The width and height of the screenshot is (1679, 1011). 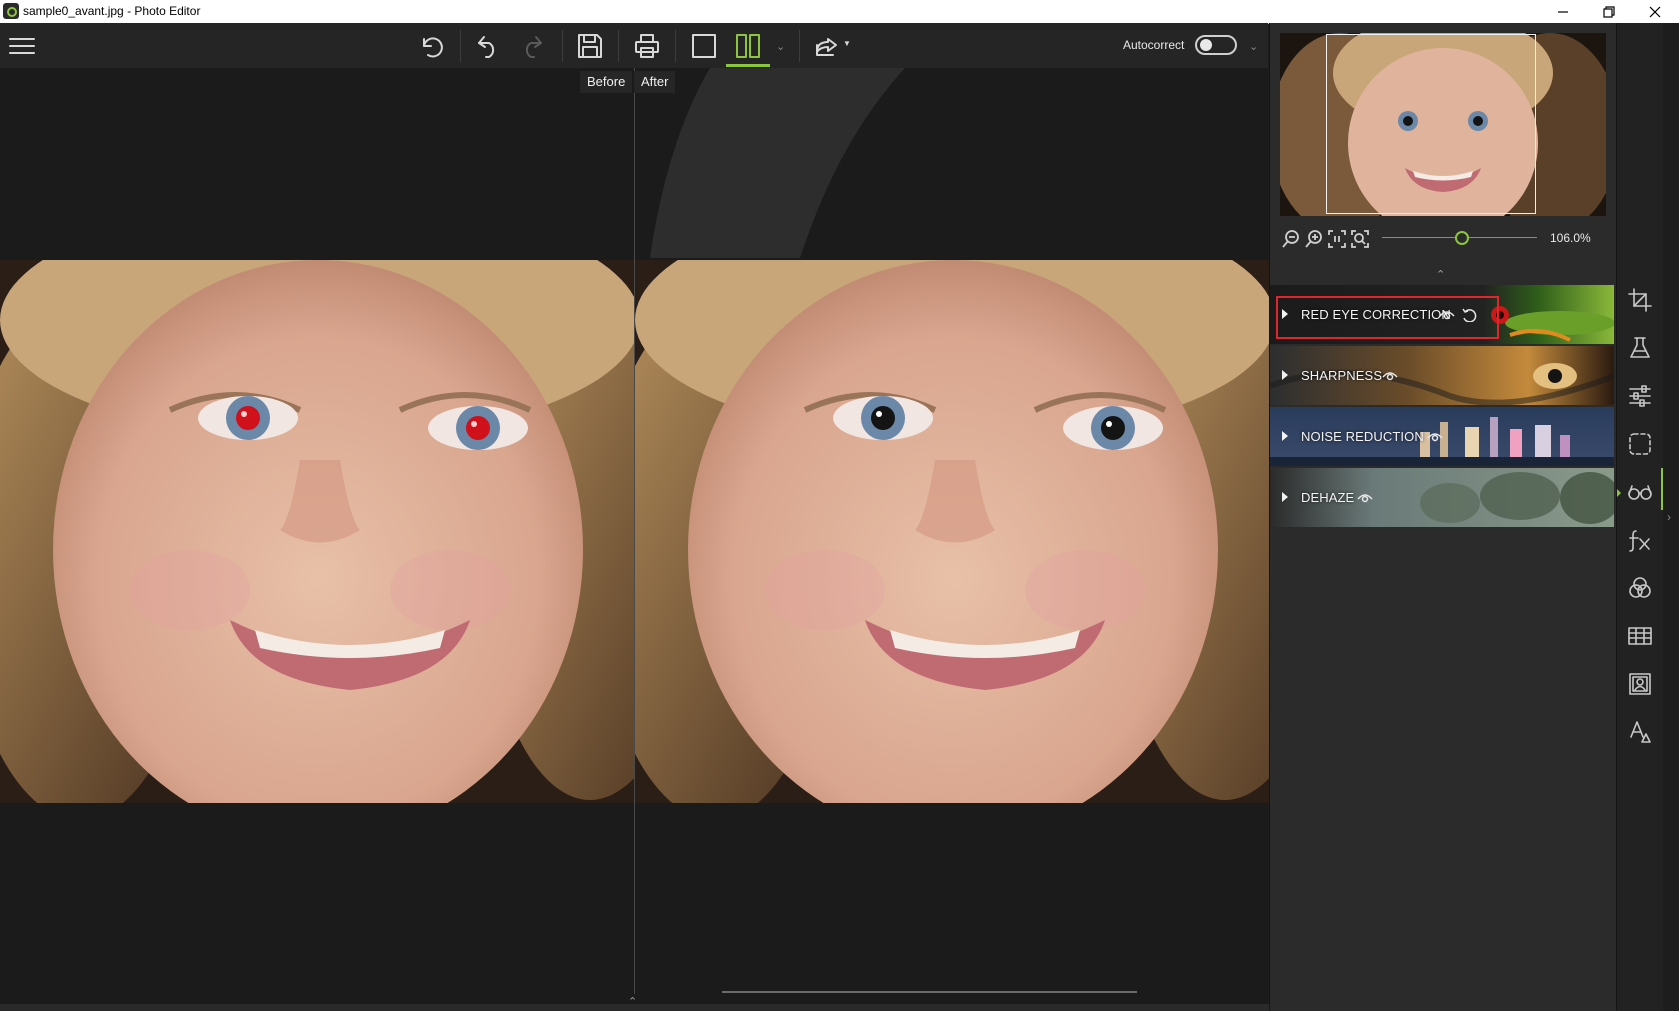 I want to click on minimize-icon, so click(x=1563, y=11).